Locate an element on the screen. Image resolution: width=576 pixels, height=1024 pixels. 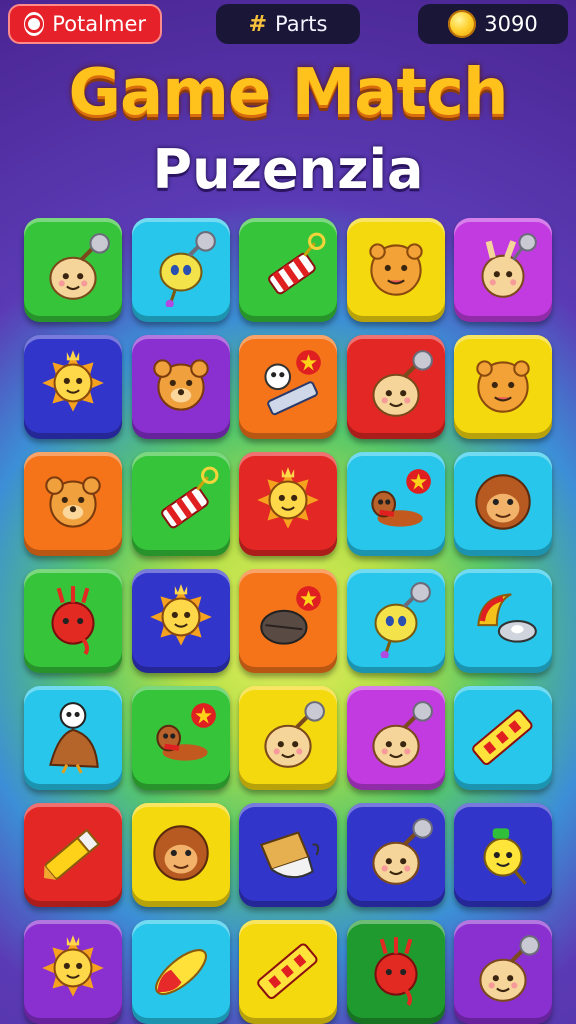
rocket-icon is located at coordinates (181, 972).